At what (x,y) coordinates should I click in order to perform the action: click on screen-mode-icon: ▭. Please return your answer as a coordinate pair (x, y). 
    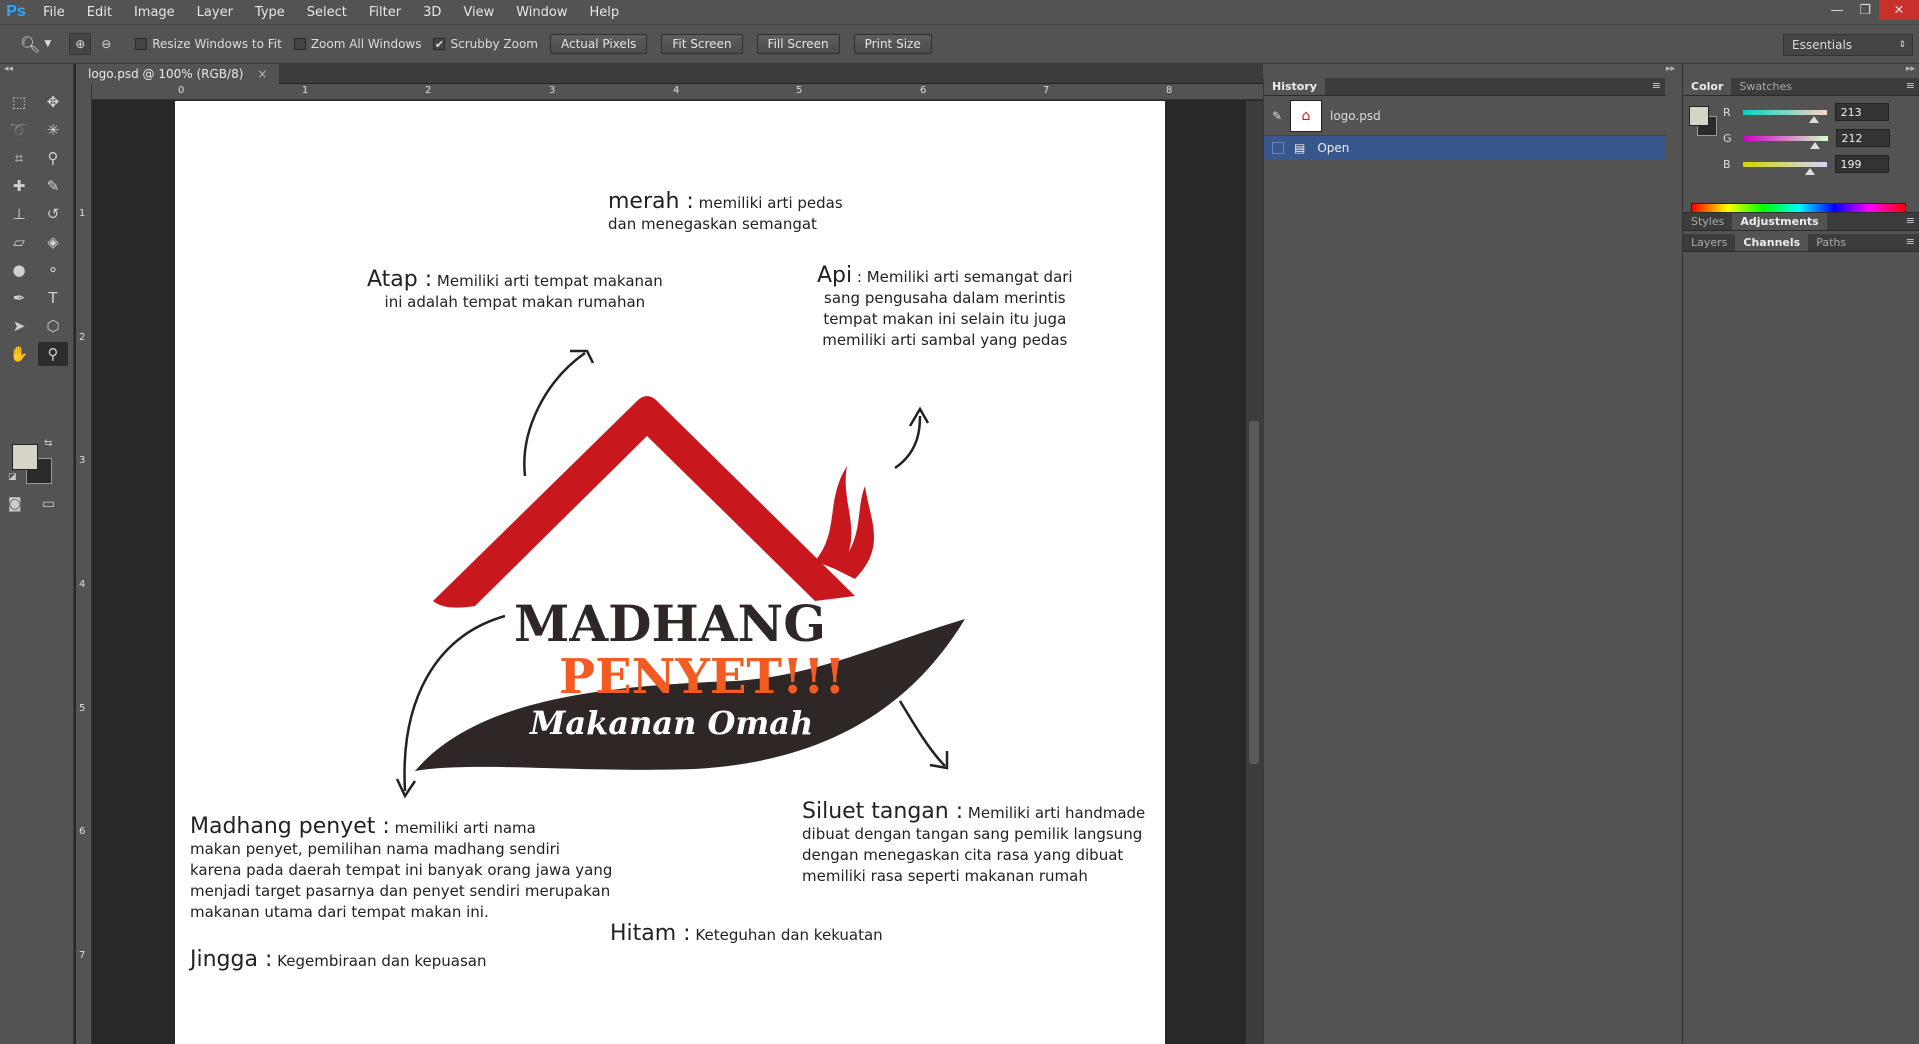
    Looking at the image, I should click on (48, 504).